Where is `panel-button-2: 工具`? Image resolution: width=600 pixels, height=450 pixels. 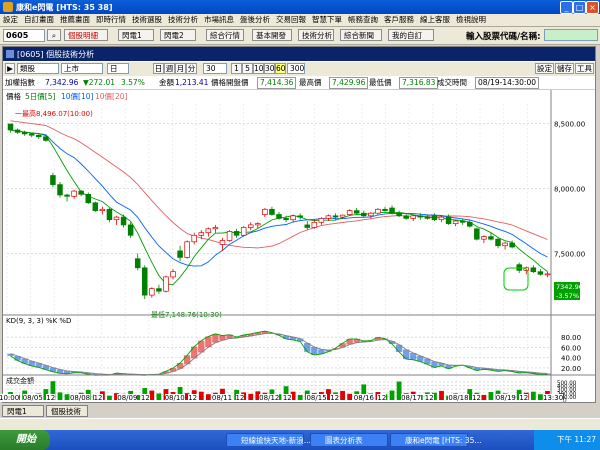 panel-button-2: 工具 is located at coordinates (584, 68).